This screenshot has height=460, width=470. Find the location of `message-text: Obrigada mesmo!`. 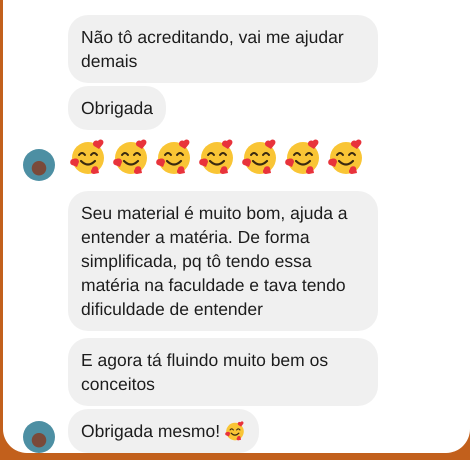

message-text: Obrigada mesmo! is located at coordinates (150, 431).